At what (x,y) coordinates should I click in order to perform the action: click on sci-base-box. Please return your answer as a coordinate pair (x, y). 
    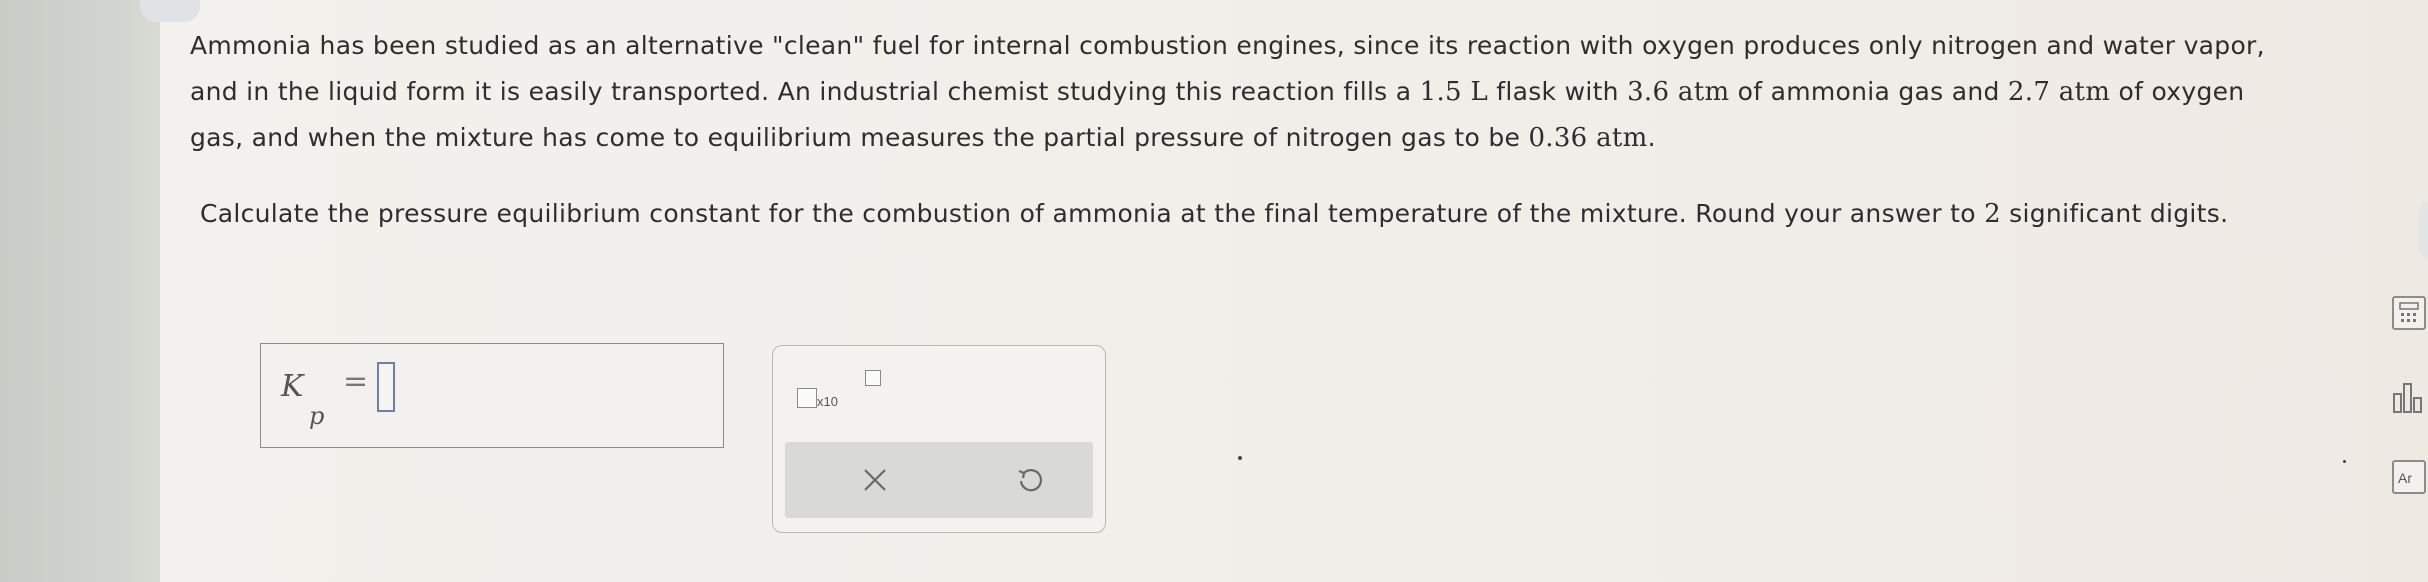
    Looking at the image, I should click on (807, 398).